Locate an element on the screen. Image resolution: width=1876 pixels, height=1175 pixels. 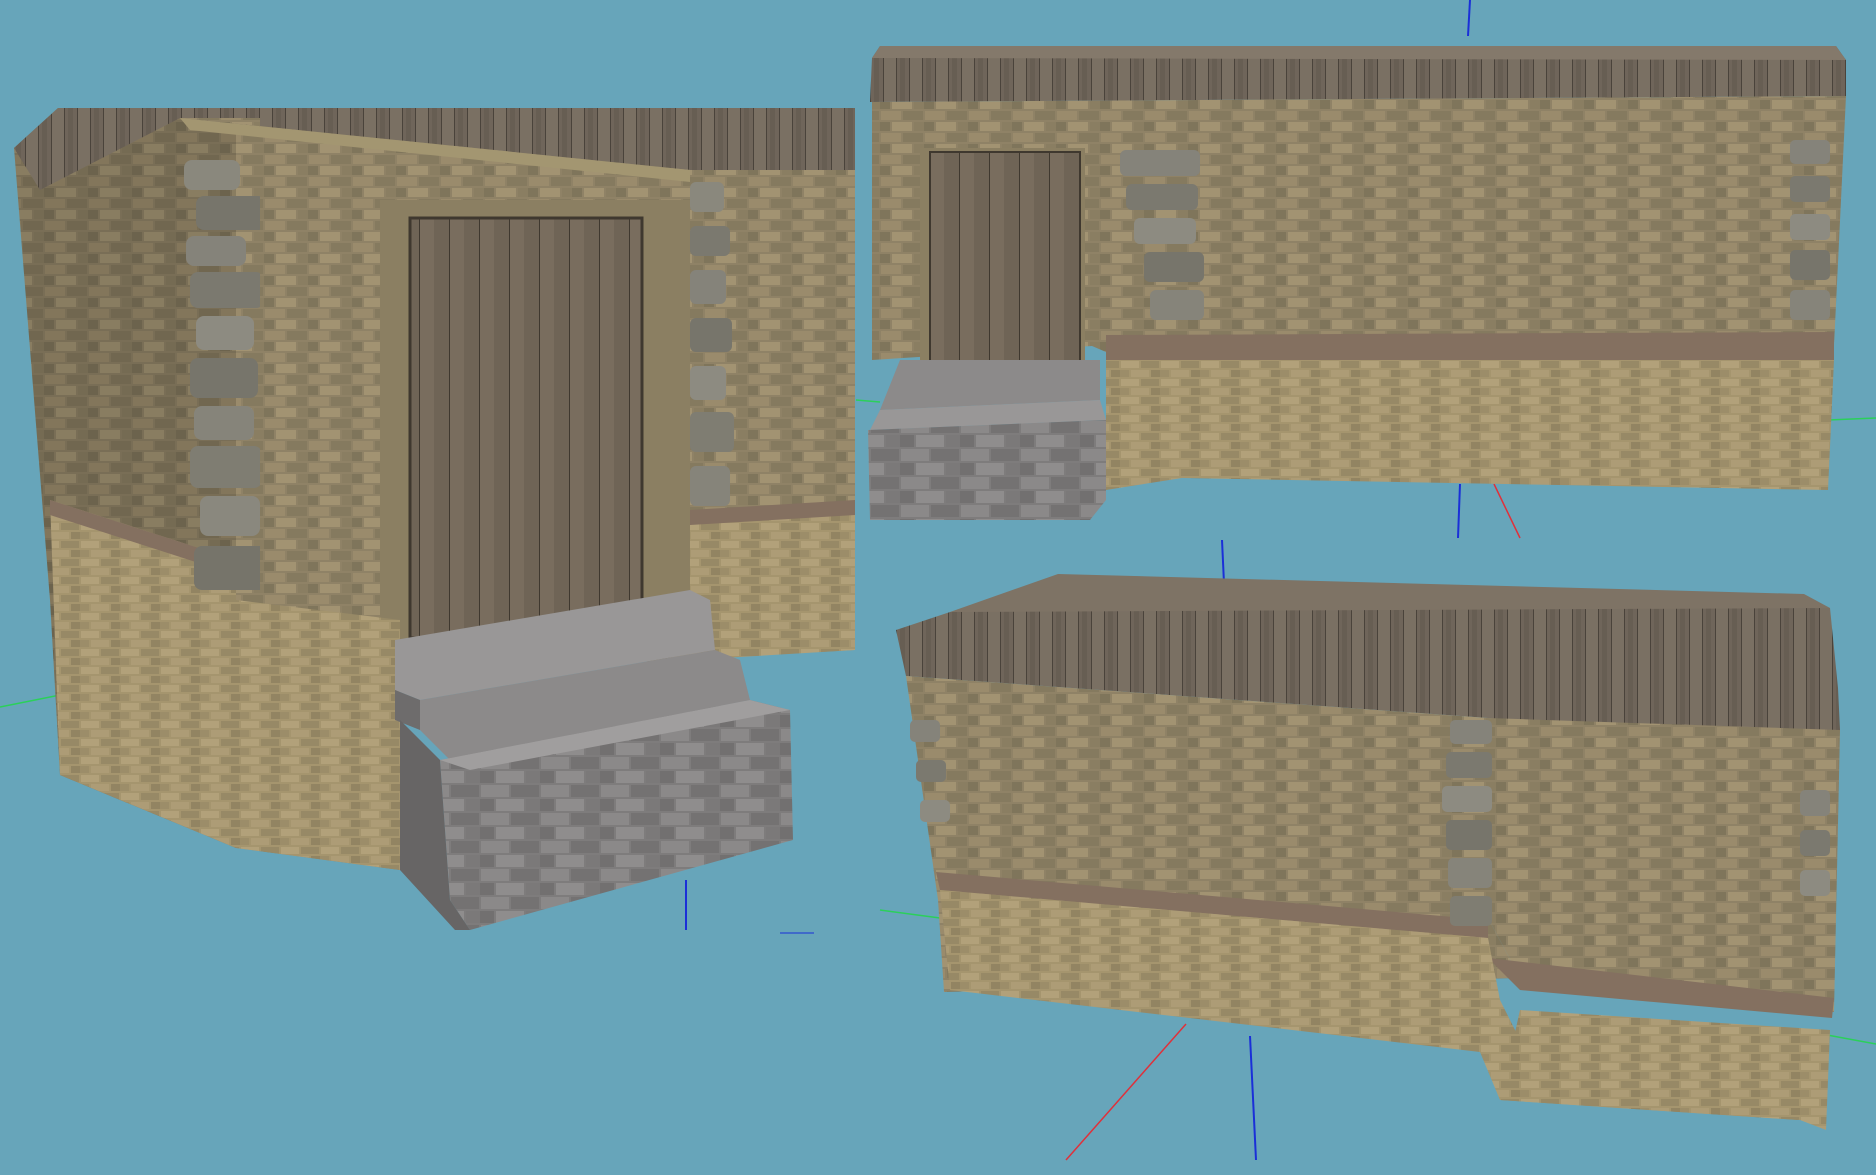
x-axis-line-bottom-b is located at coordinates (1126, 1092).